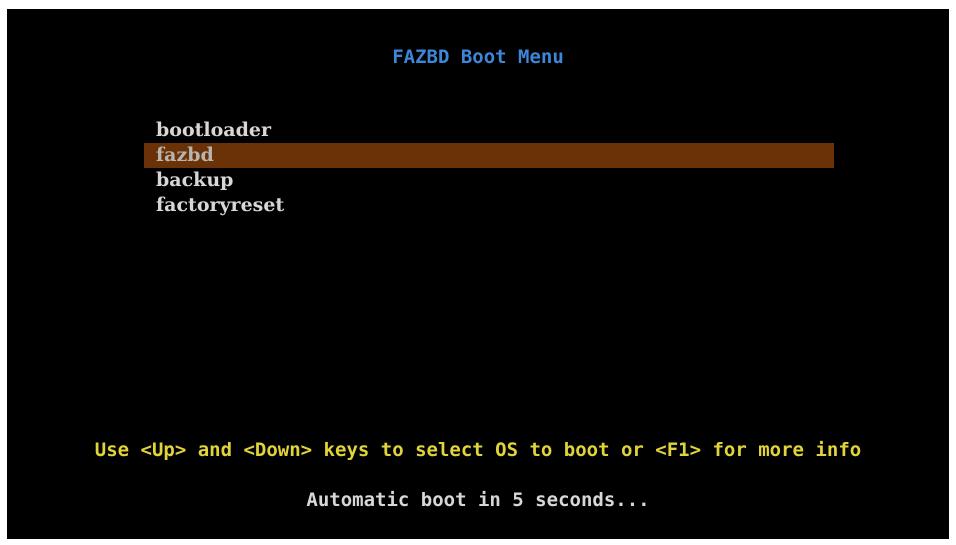 The width and height of the screenshot is (956, 545). Describe the element at coordinates (489, 205) in the screenshot. I see `boot-menu-item-factoryreset: factoryreset` at that location.